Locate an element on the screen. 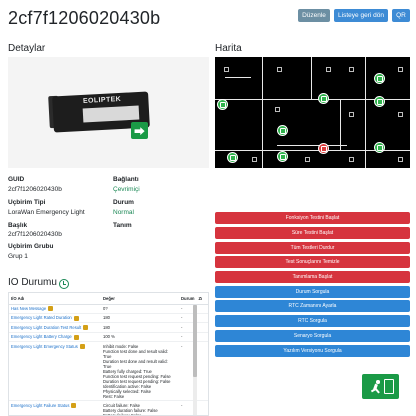 The width and height of the screenshot is (416, 416). title-label: Başlık is located at coordinates (18, 225).